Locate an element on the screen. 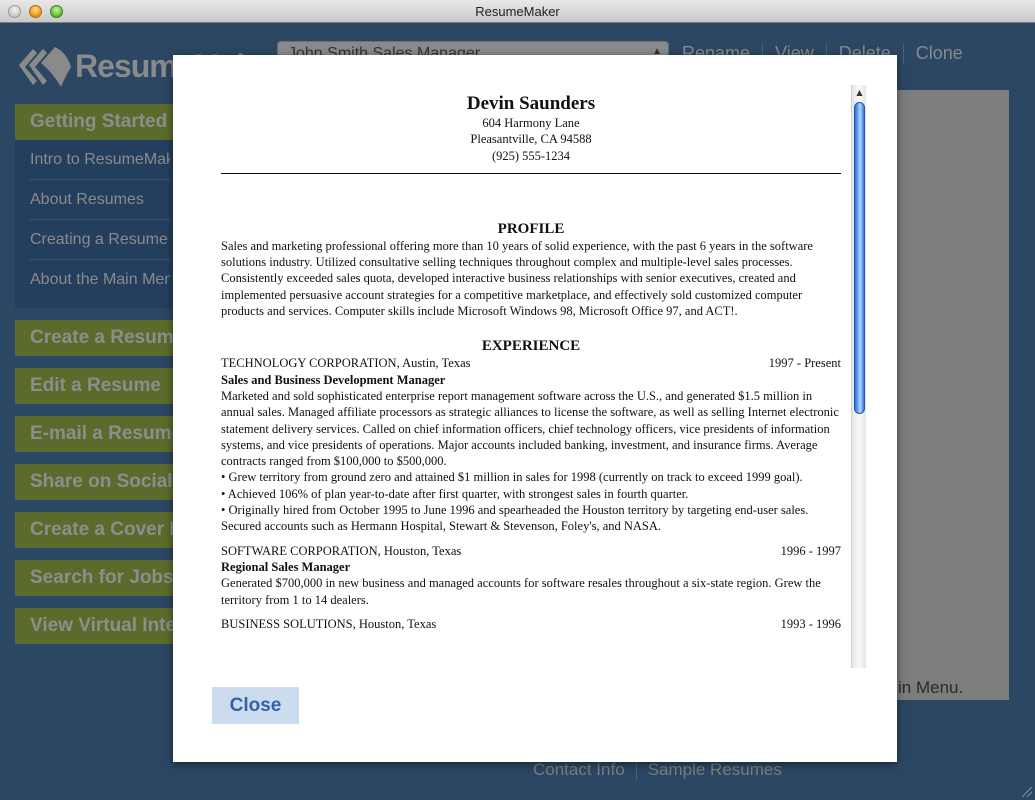 This screenshot has height=800, width=1035. content-panel-text: in Menu. is located at coordinates (931, 687).